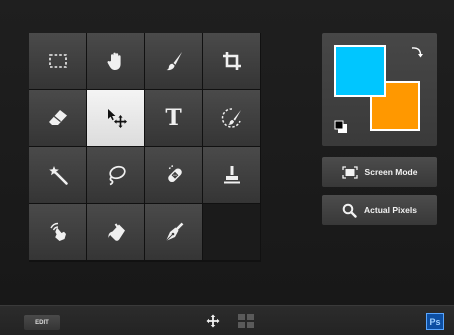 This screenshot has width=454, height=335. I want to click on color-panel, so click(379, 89).